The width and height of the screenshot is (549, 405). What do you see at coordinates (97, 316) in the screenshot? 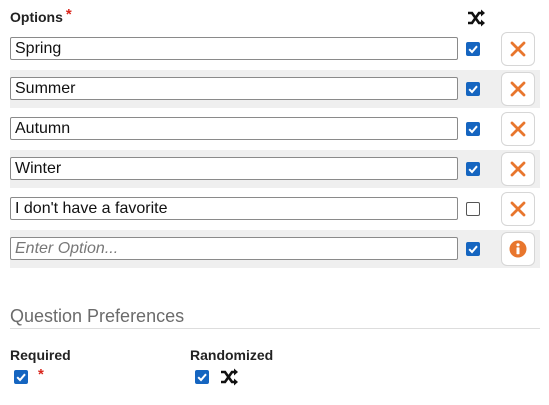
I see `question-preferences-title: Question Preferences` at bounding box center [97, 316].